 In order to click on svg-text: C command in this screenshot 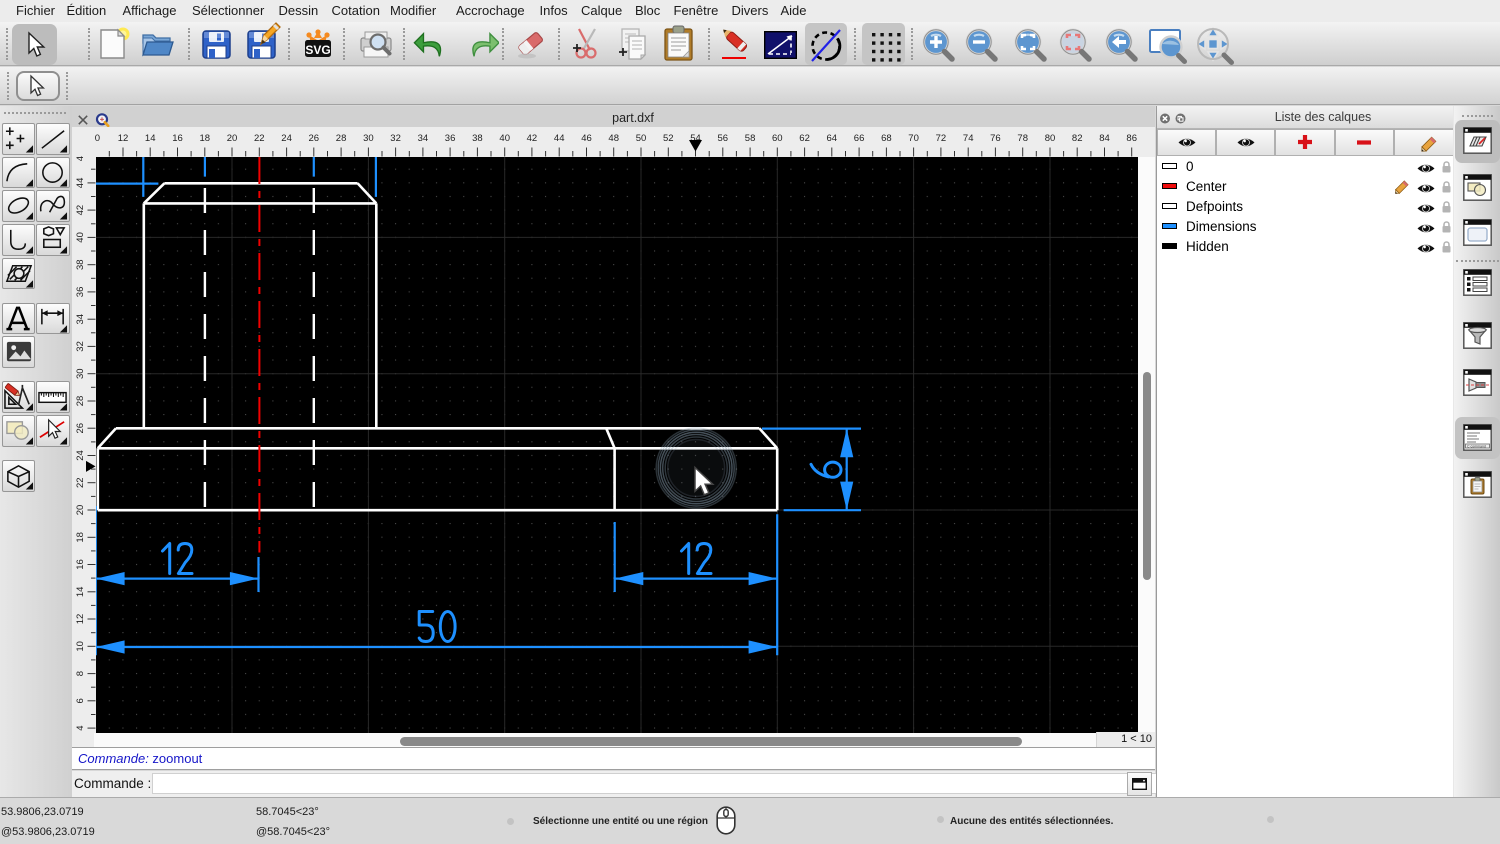, I will do `click(1476, 447)`.